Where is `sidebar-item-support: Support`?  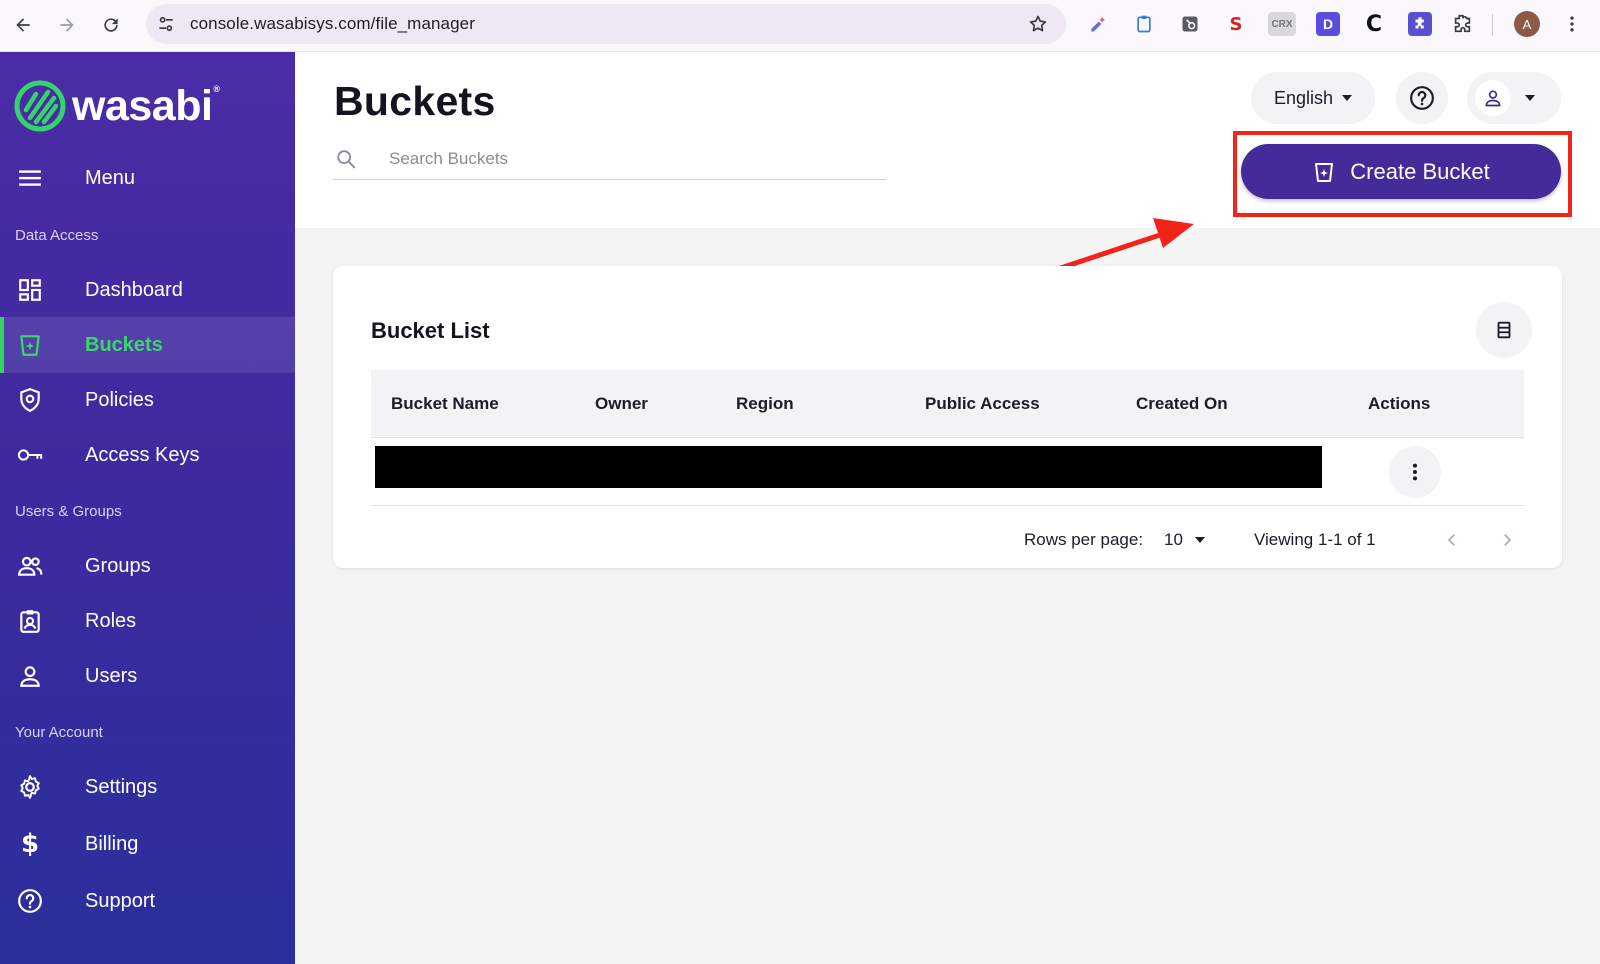
sidebar-item-support: Support is located at coordinates (147, 901).